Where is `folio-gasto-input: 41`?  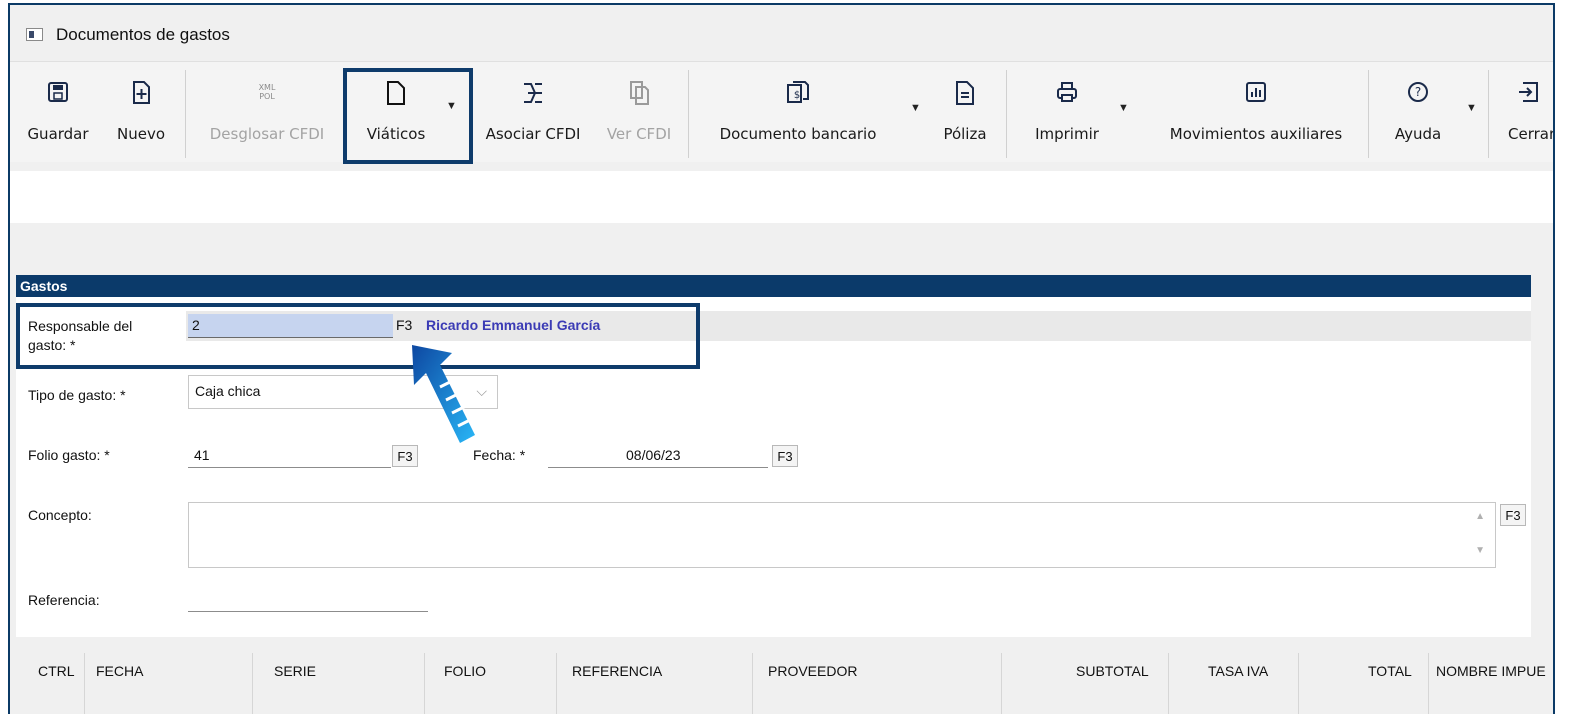 folio-gasto-input: 41 is located at coordinates (289, 456).